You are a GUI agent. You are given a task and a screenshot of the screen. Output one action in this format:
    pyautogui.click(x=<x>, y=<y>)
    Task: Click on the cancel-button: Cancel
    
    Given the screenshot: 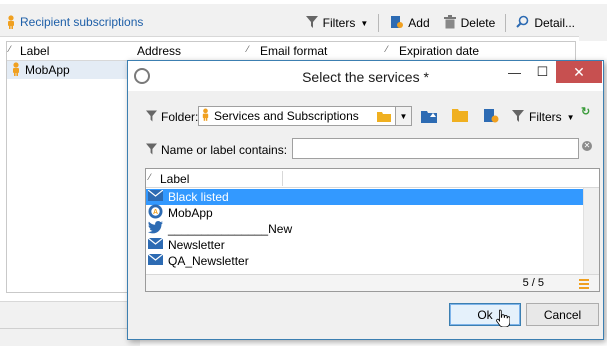 What is the action you would take?
    pyautogui.click(x=562, y=314)
    